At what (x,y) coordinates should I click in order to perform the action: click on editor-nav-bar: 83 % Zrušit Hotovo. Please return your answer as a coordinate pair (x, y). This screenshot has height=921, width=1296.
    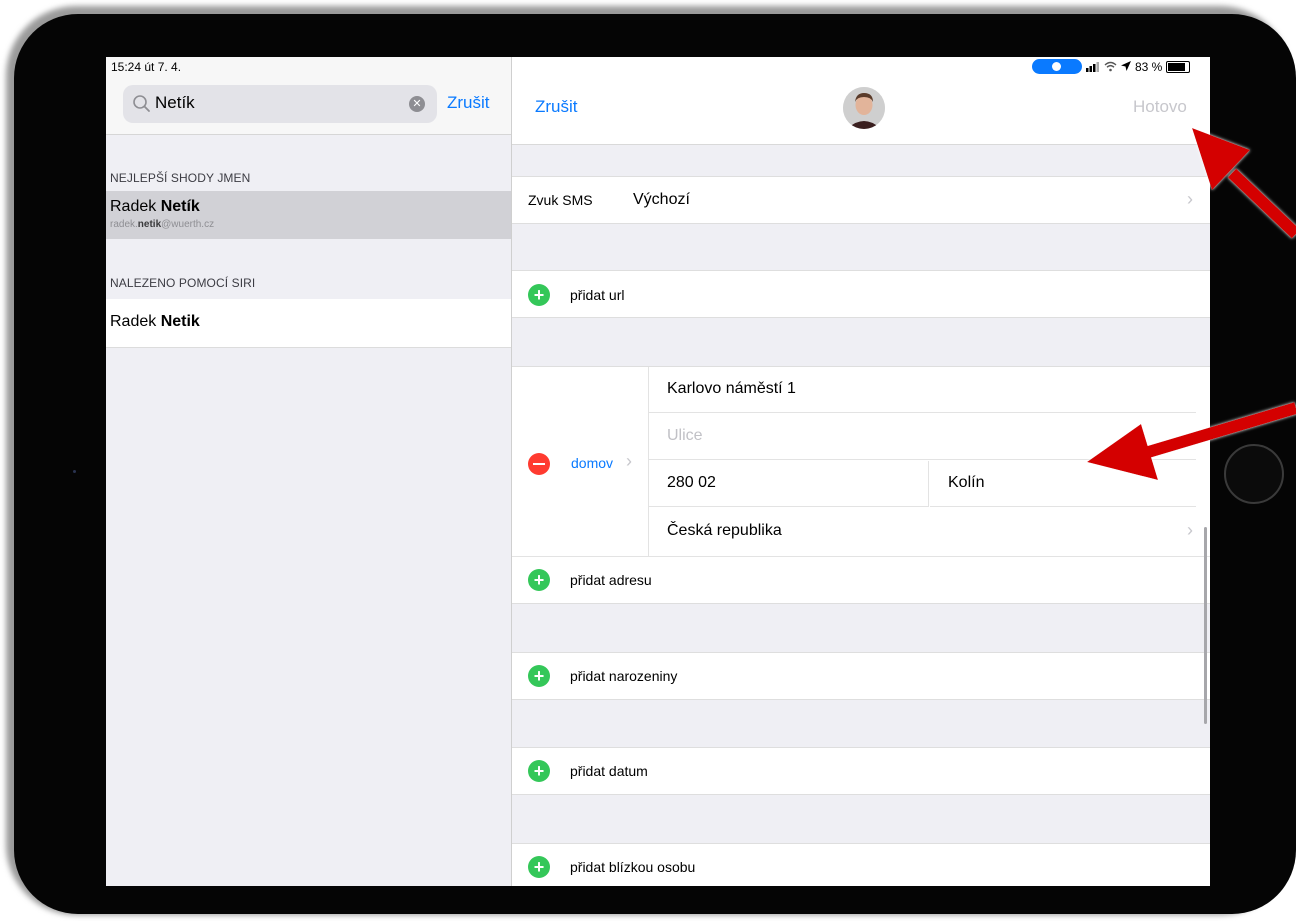
    Looking at the image, I should click on (861, 101).